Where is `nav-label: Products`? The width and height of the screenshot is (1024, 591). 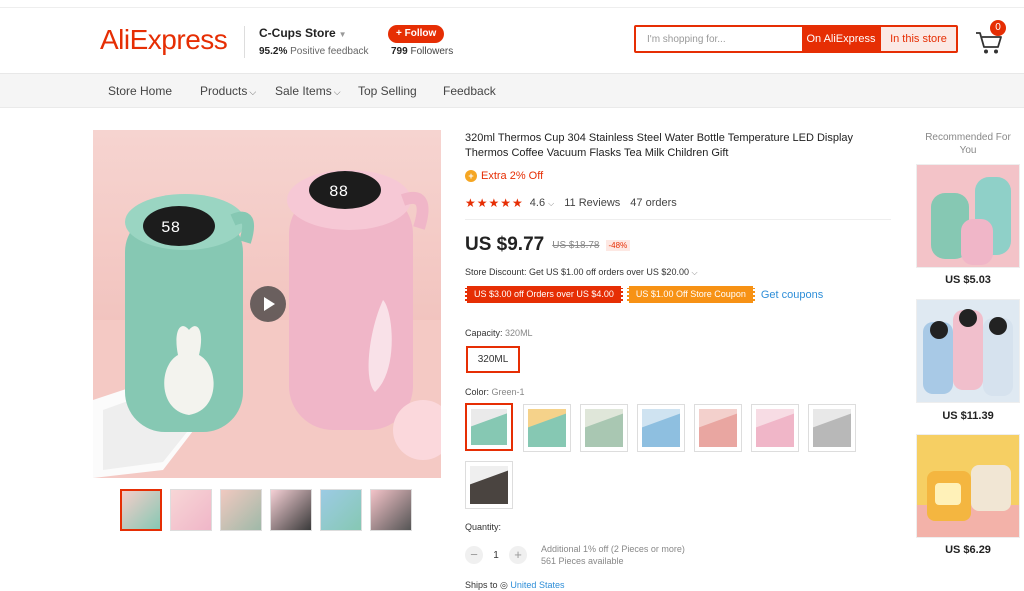
nav-label: Products is located at coordinates (224, 91).